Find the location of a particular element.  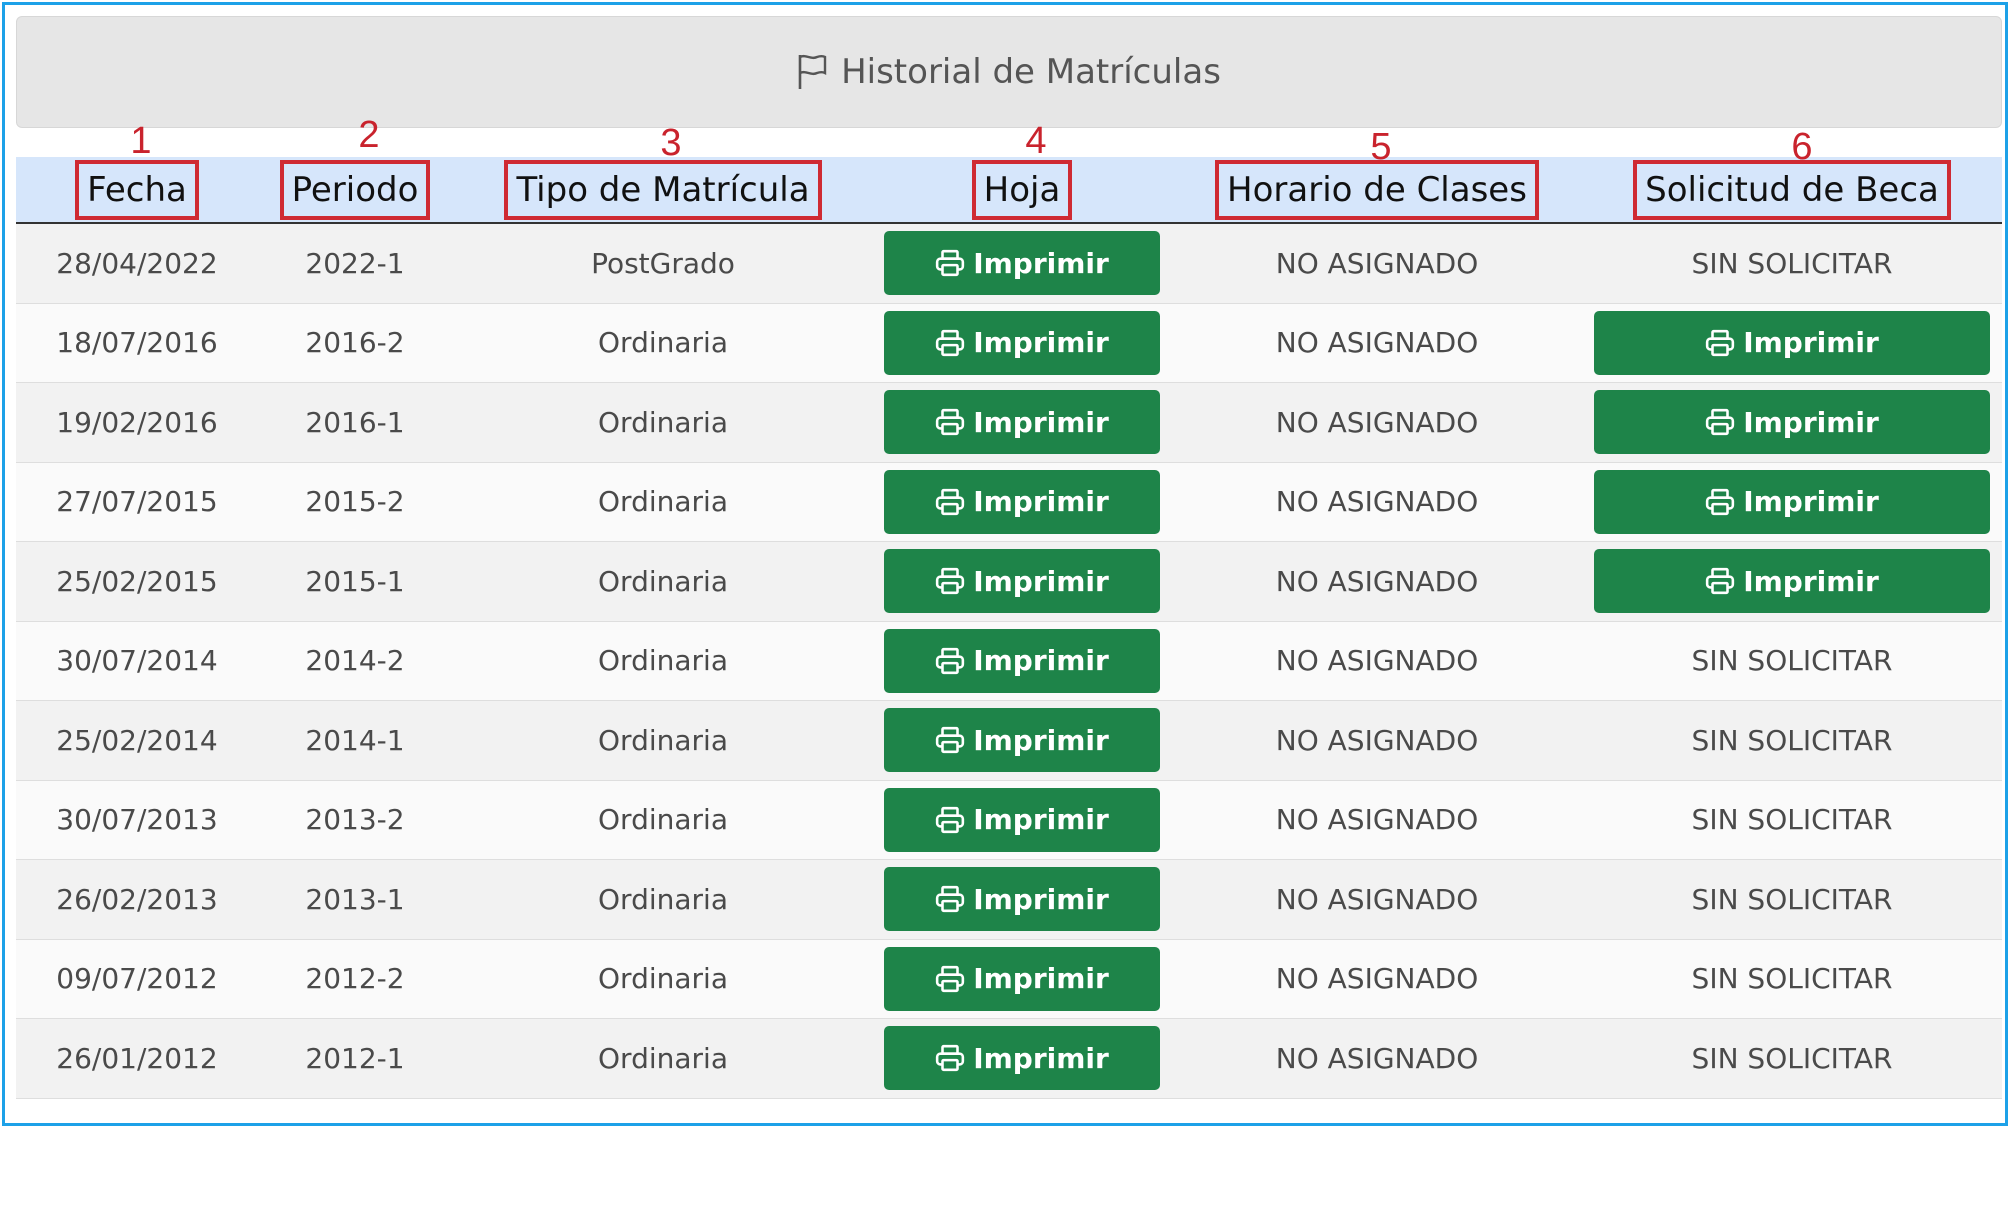

page-title: Historial de Matrículas is located at coordinates (1031, 72).